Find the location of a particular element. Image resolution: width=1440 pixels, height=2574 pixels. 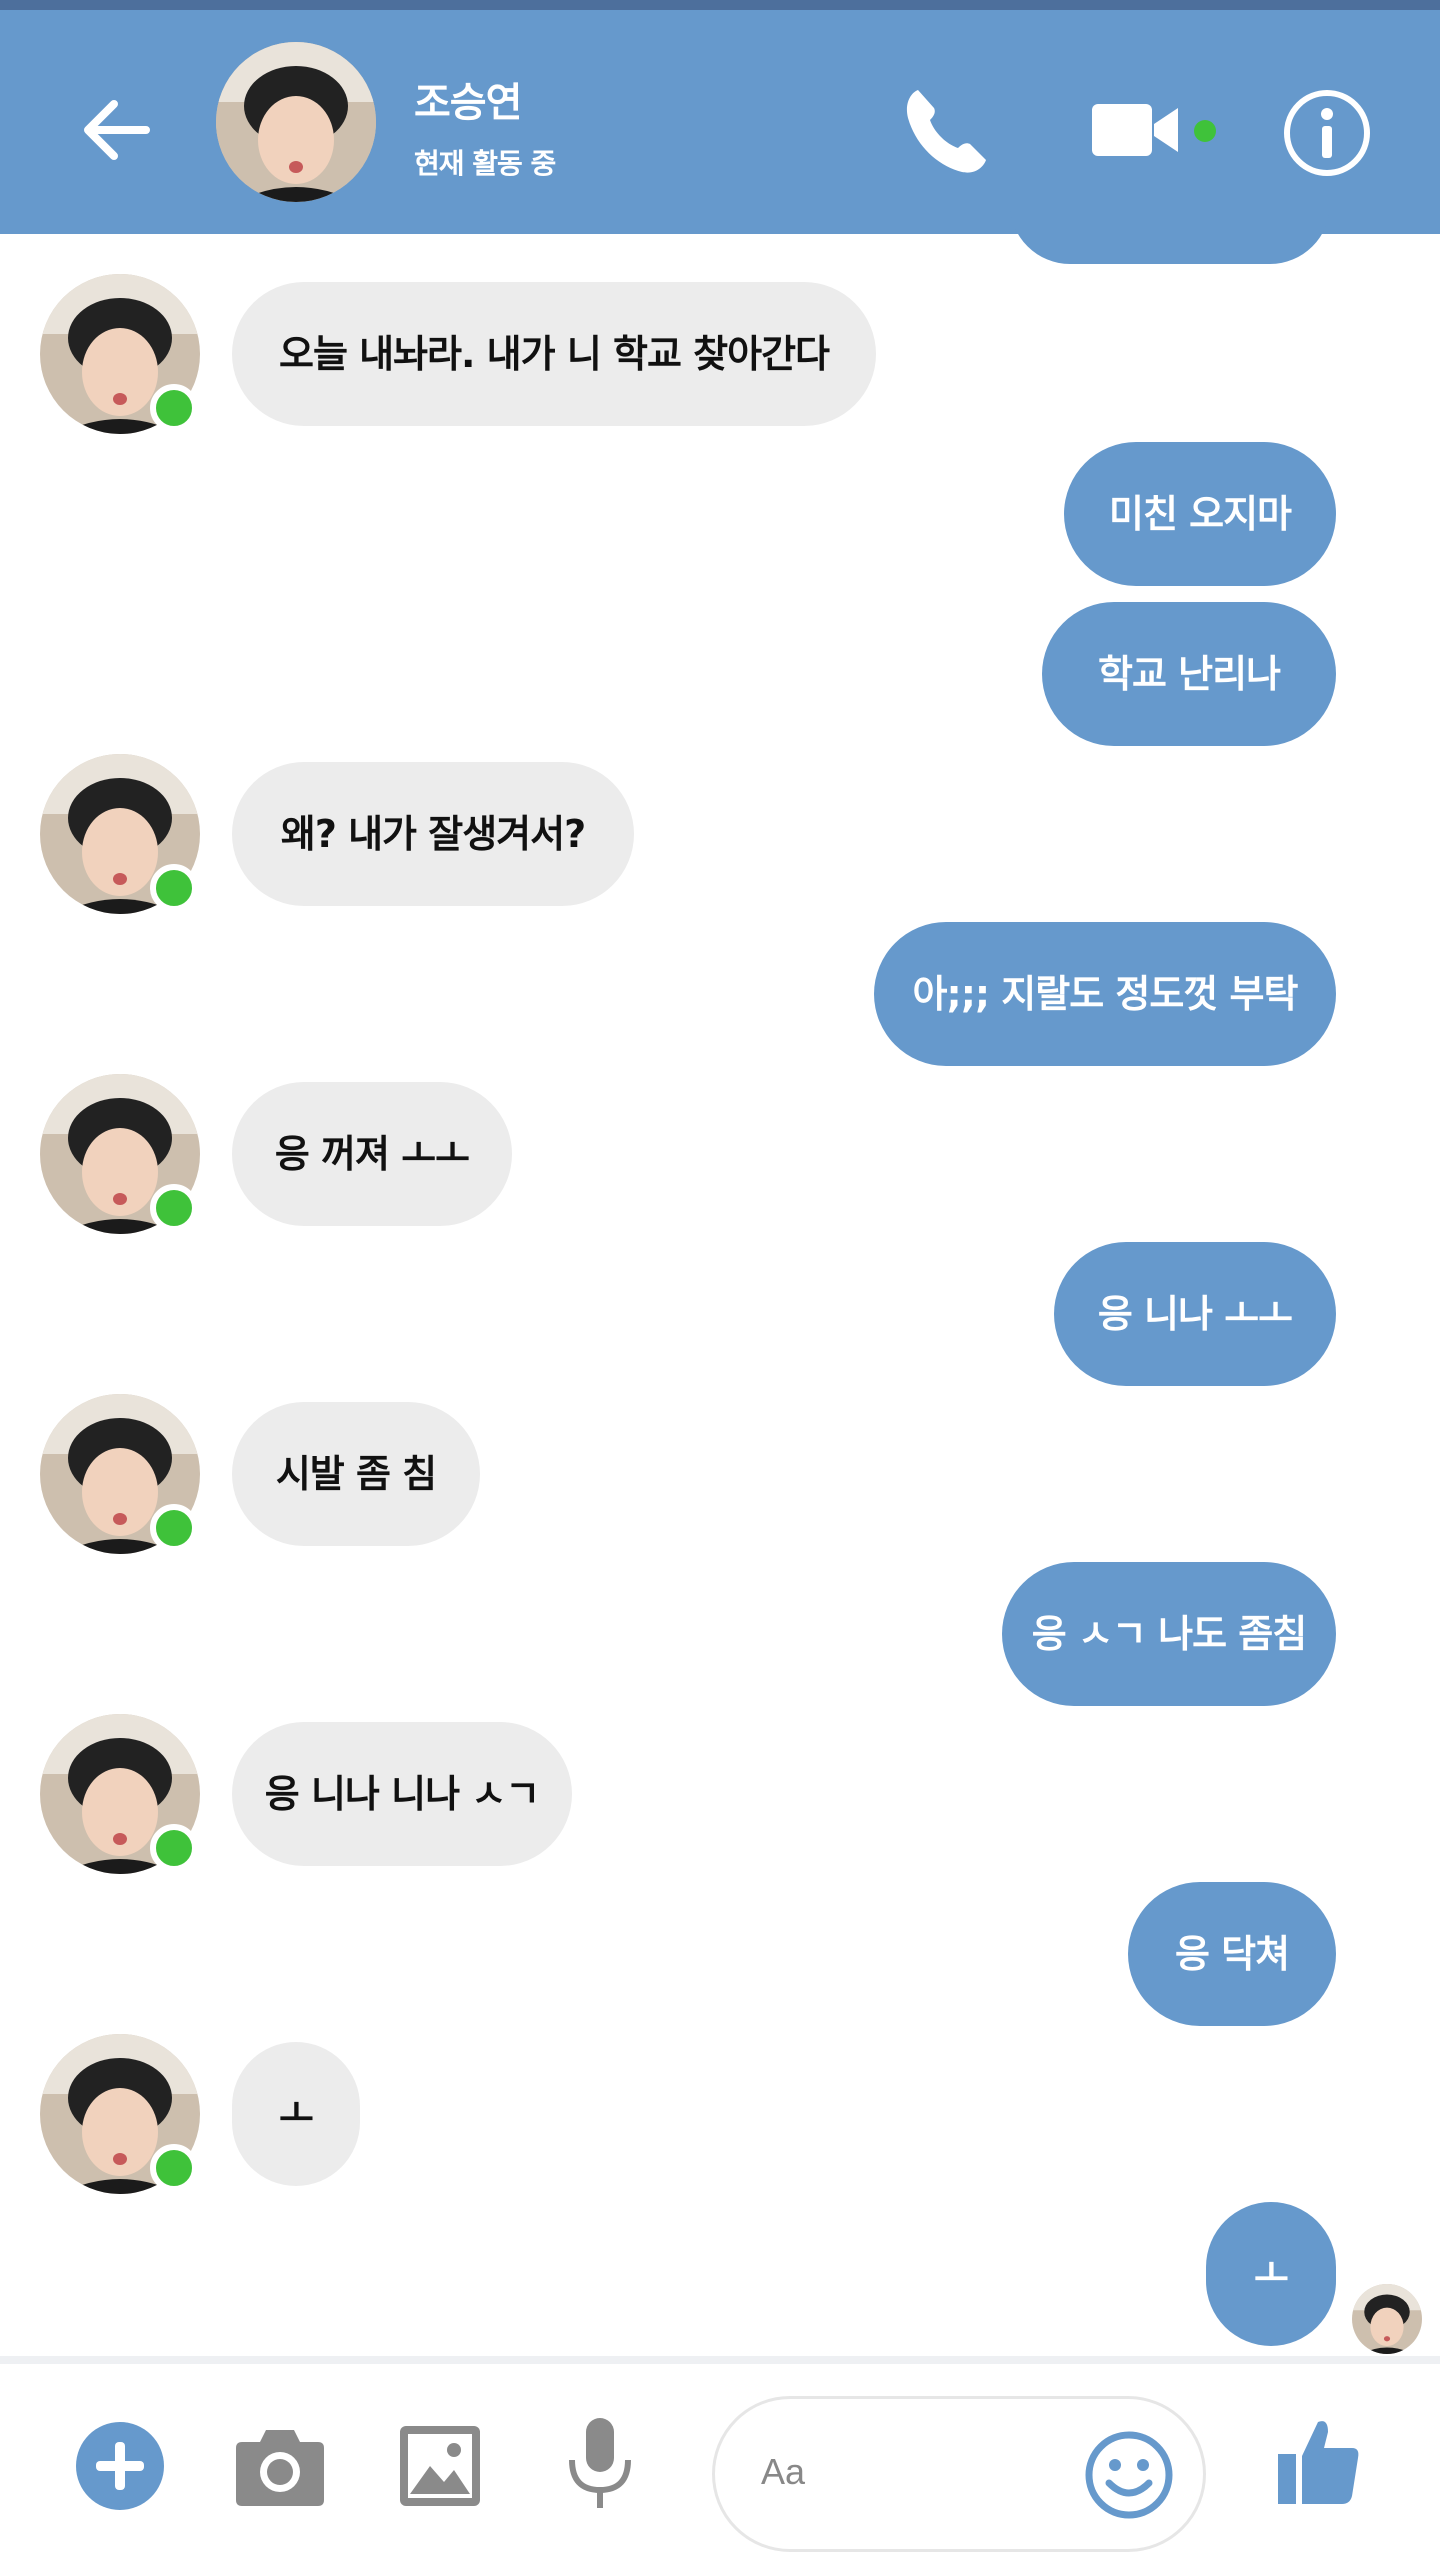

seen-receipt-avatar is located at coordinates (1387, 2319).